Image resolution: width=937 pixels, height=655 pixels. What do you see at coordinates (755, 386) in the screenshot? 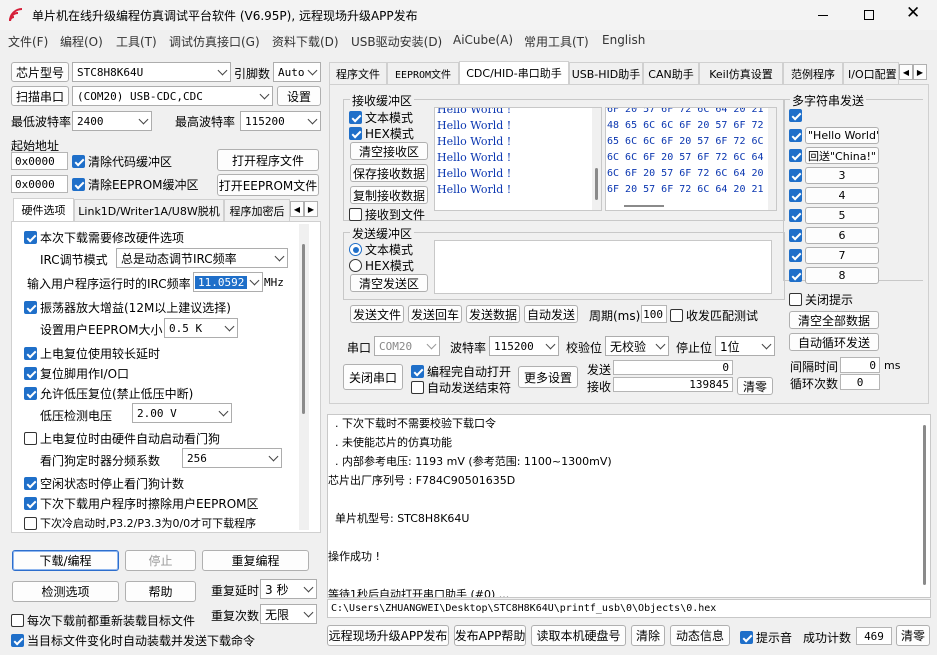
I see `reset-counter-button: 清零` at bounding box center [755, 386].